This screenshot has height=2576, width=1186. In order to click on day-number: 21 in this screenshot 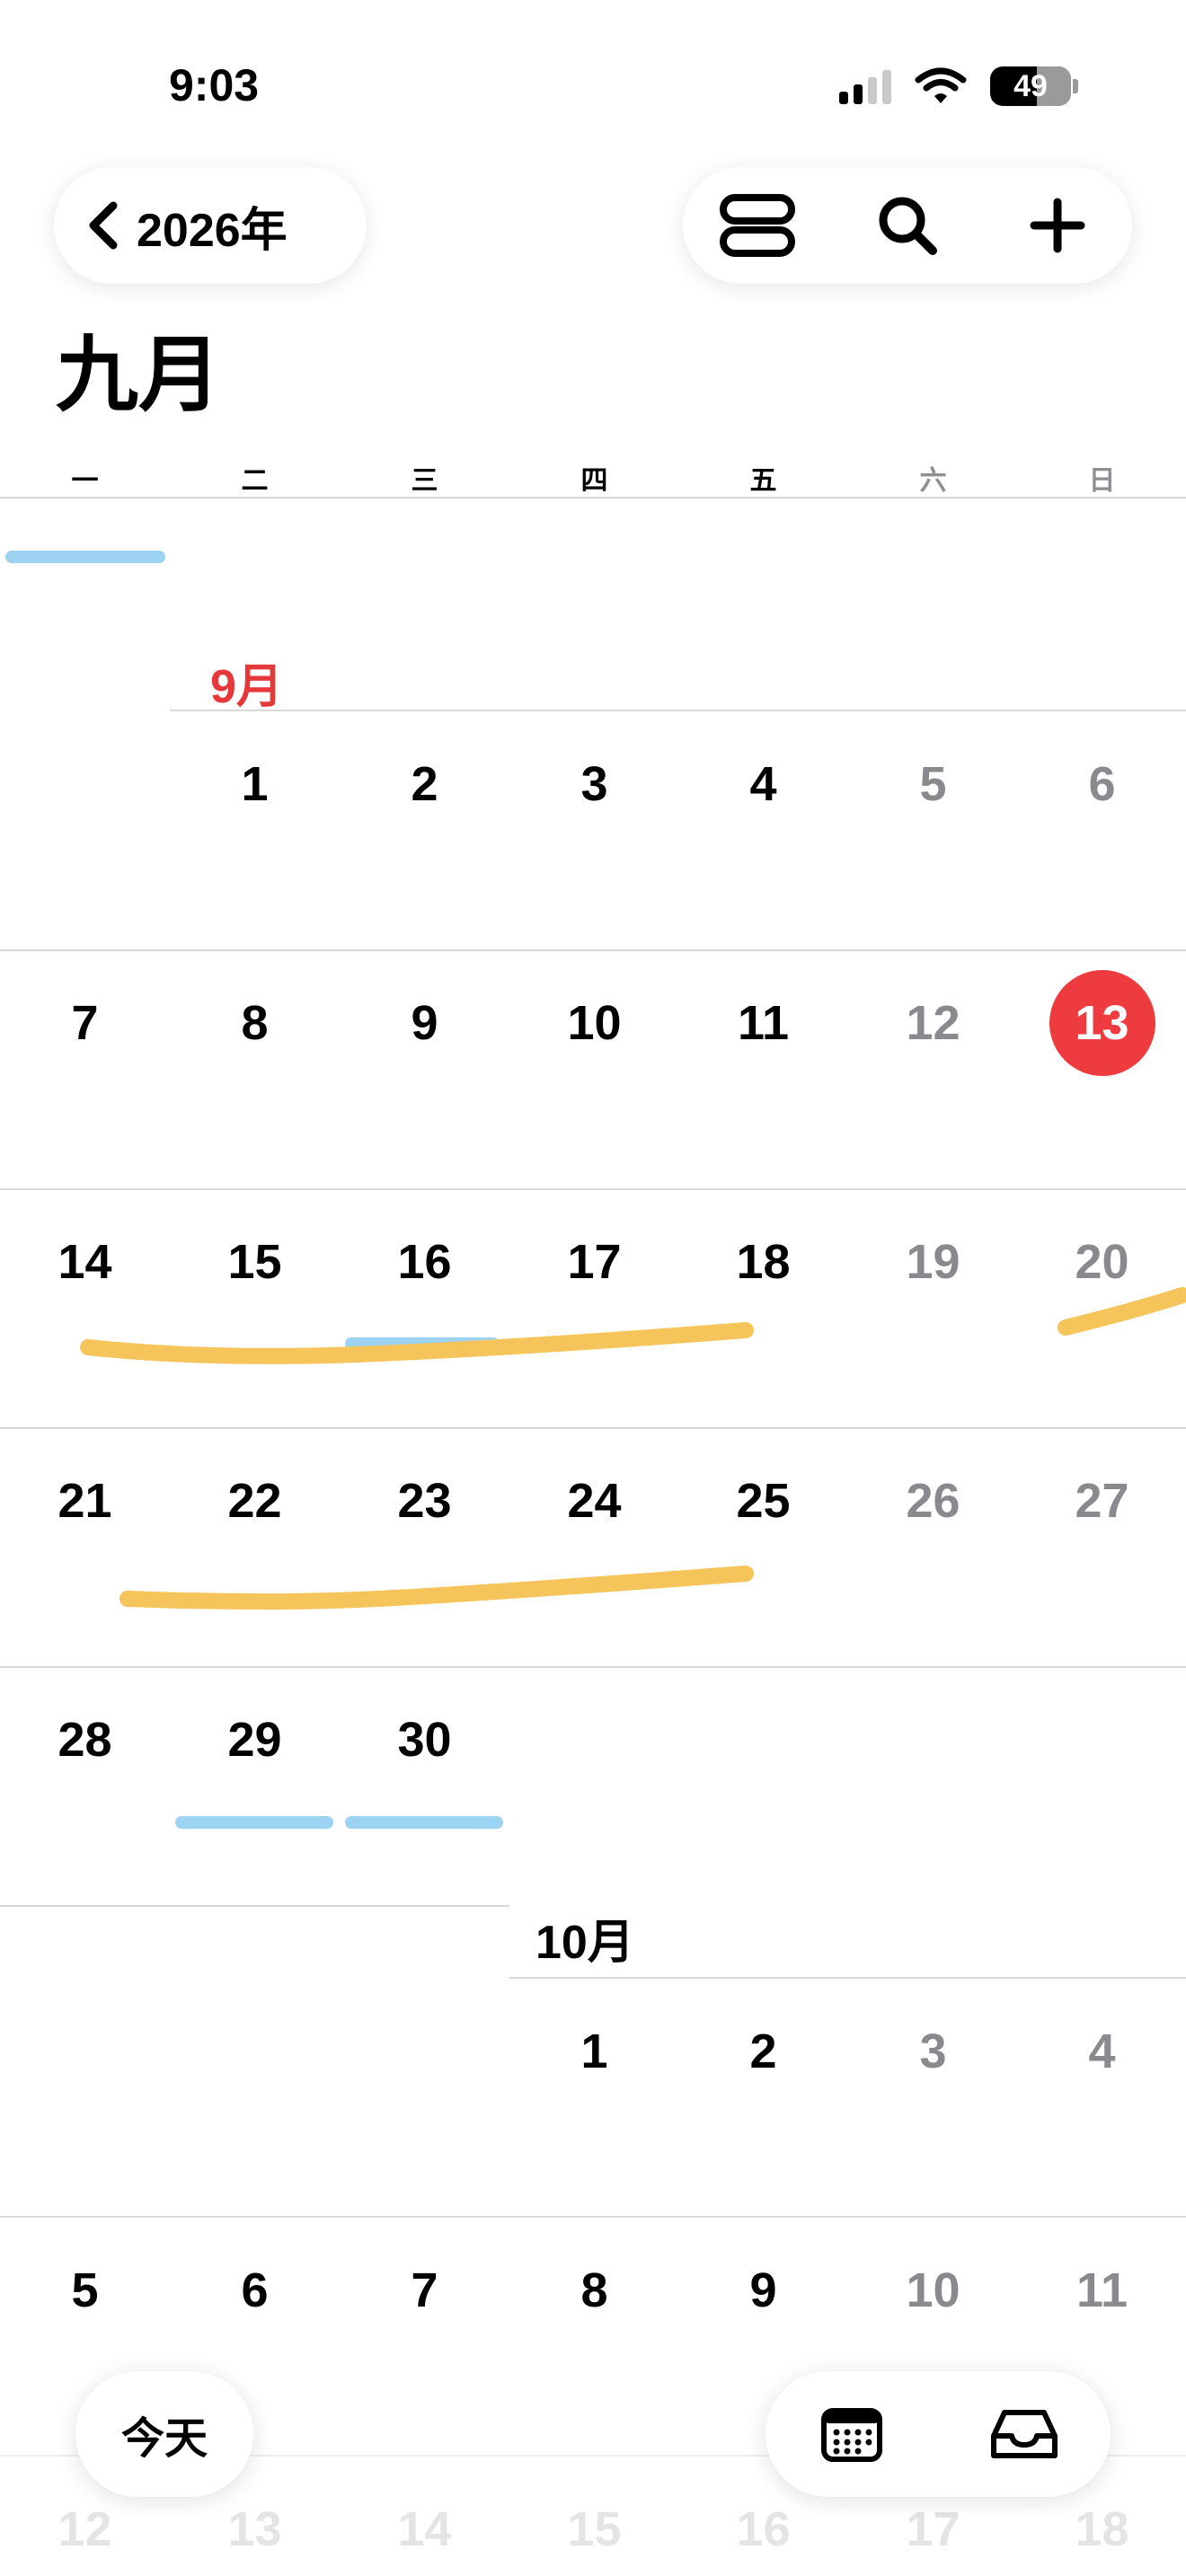, I will do `click(85, 1501)`.